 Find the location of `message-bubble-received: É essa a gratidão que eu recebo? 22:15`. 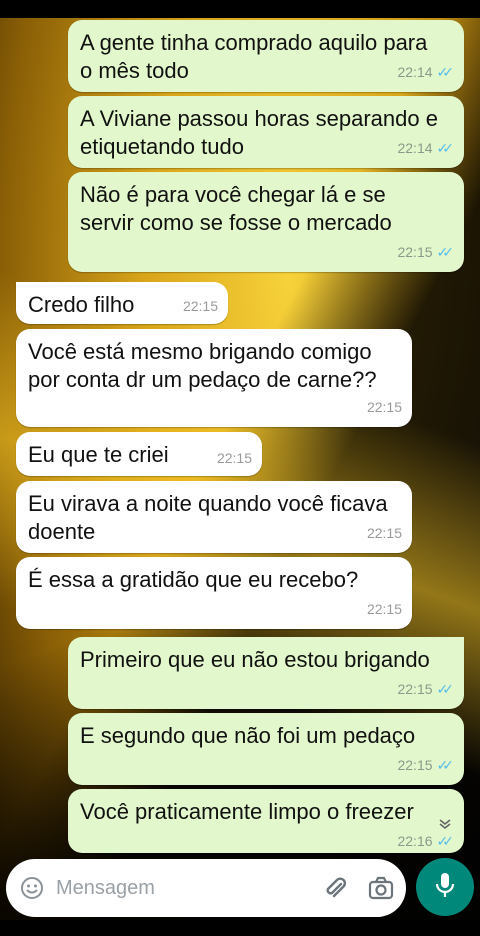

message-bubble-received: É essa a gratidão que eu recebo? 22:15 is located at coordinates (214, 593).